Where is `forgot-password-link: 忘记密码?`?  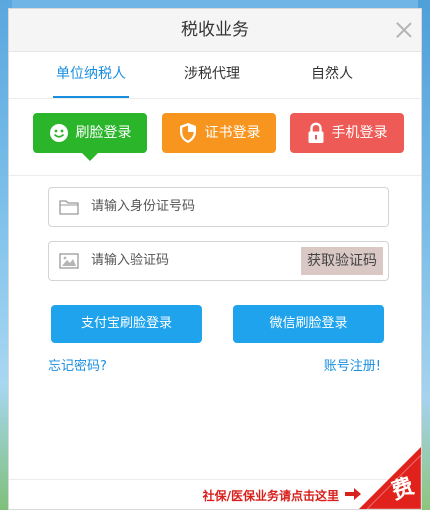
forgot-password-link: 忘记密码? is located at coordinates (77, 364).